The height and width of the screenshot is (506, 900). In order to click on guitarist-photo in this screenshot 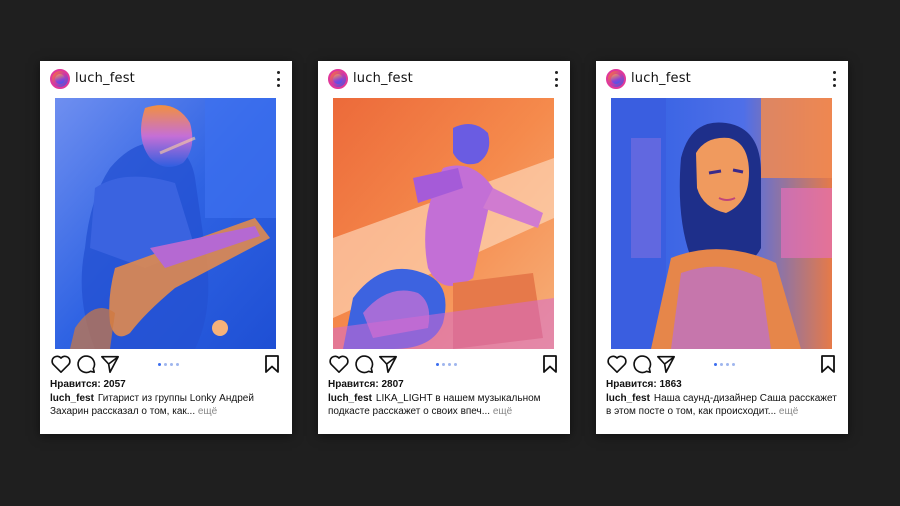, I will do `click(165, 223)`.